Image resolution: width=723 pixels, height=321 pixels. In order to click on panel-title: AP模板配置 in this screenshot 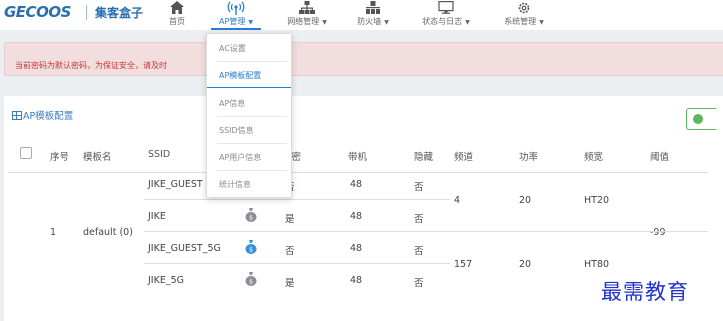, I will do `click(42, 115)`.